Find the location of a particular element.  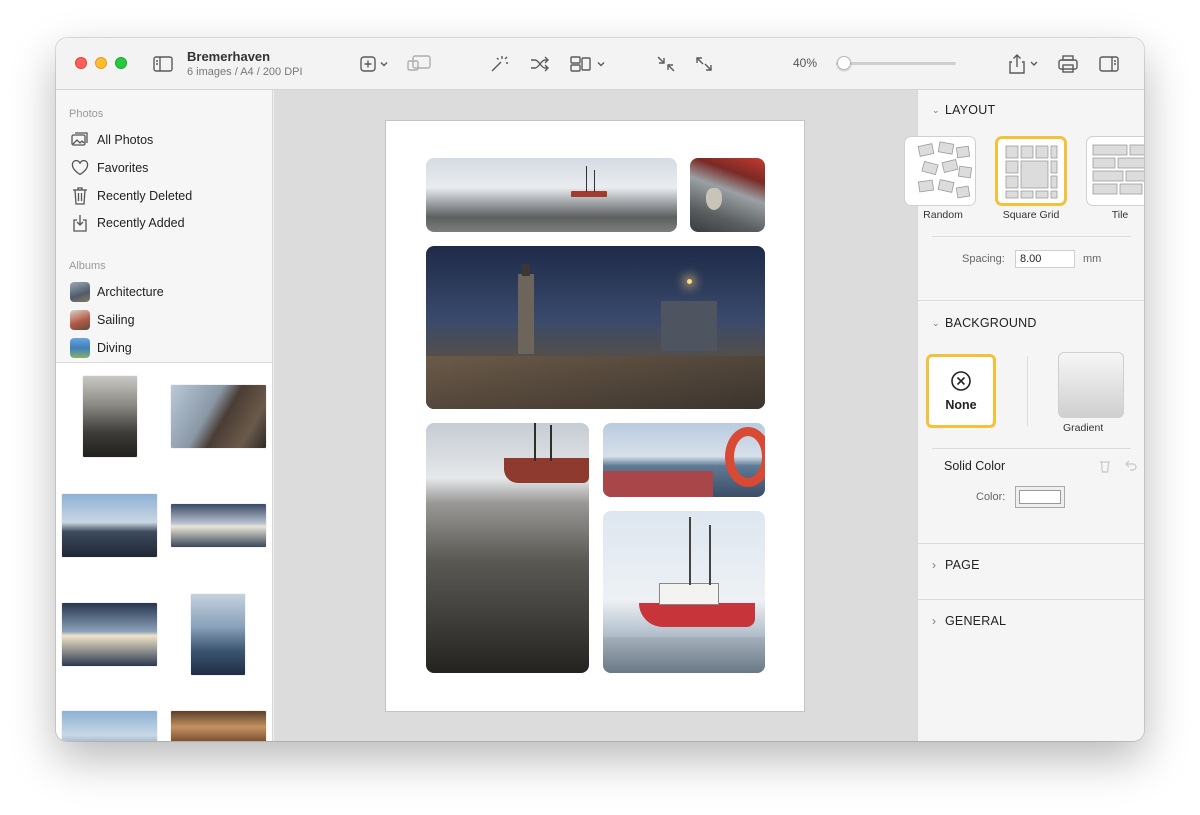

photo-browser is located at coordinates (164, 552).